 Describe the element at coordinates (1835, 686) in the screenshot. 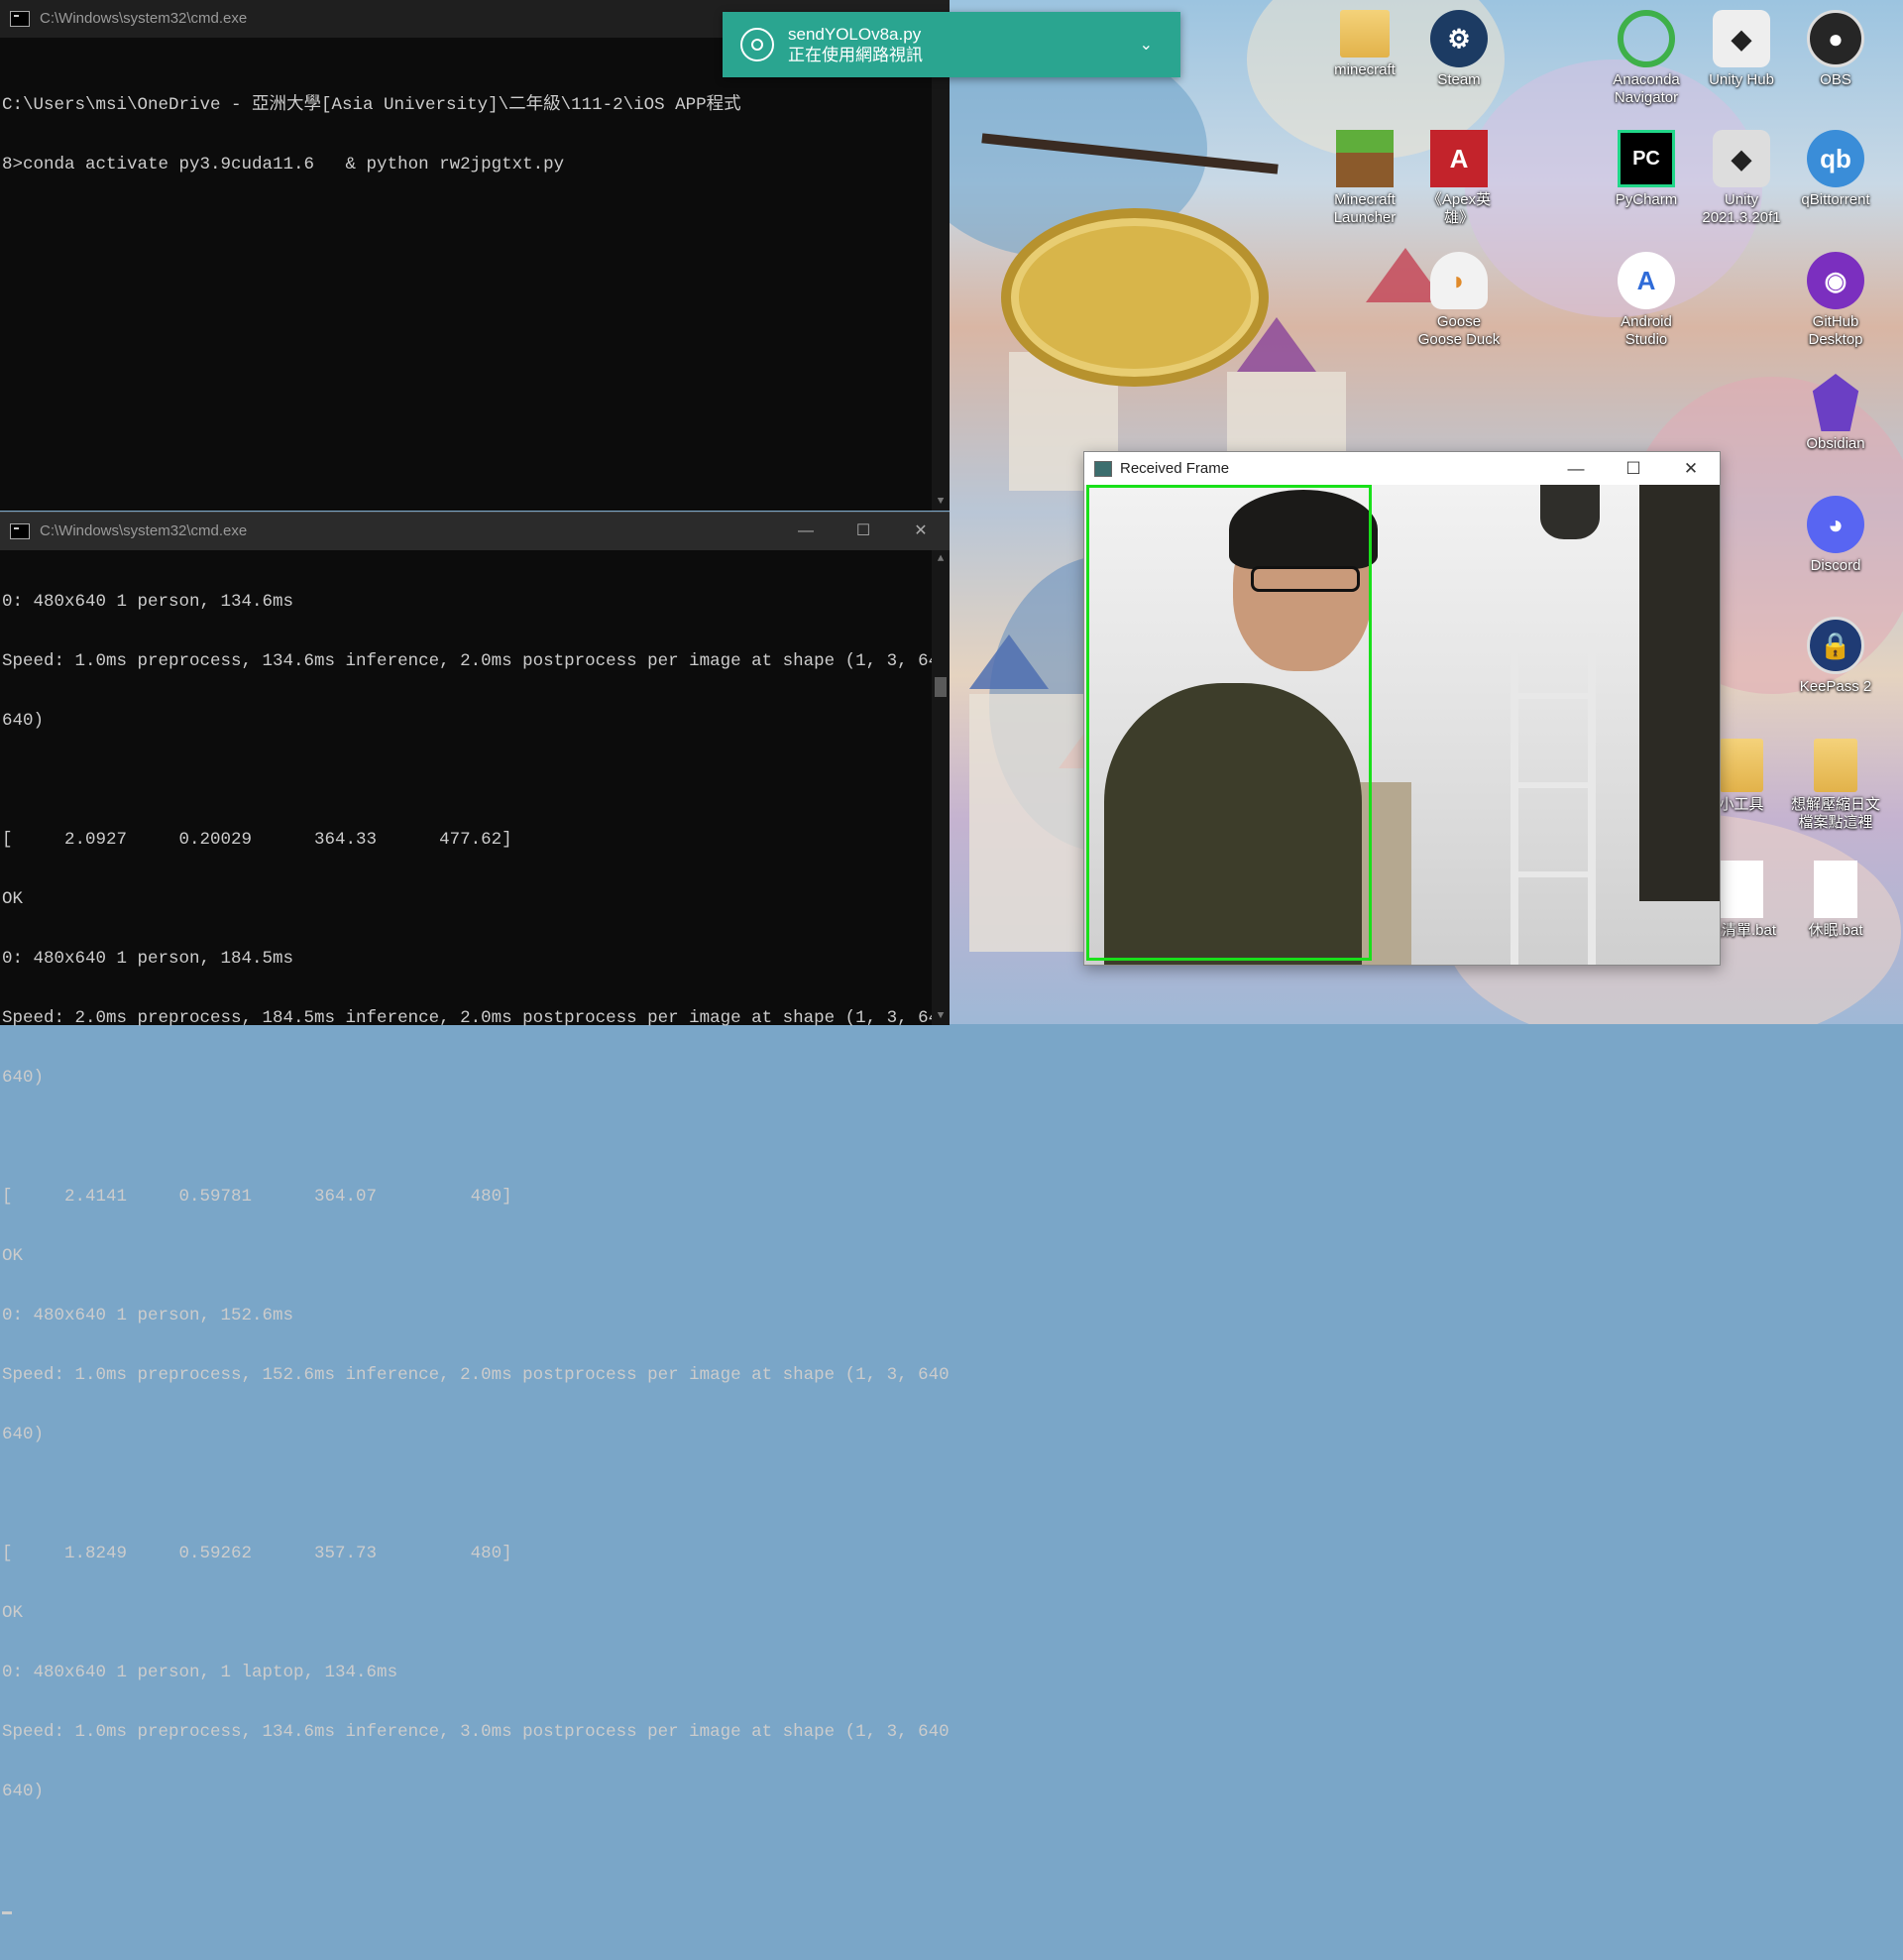

I see `desktop-icon-label: KeePass 2` at that location.